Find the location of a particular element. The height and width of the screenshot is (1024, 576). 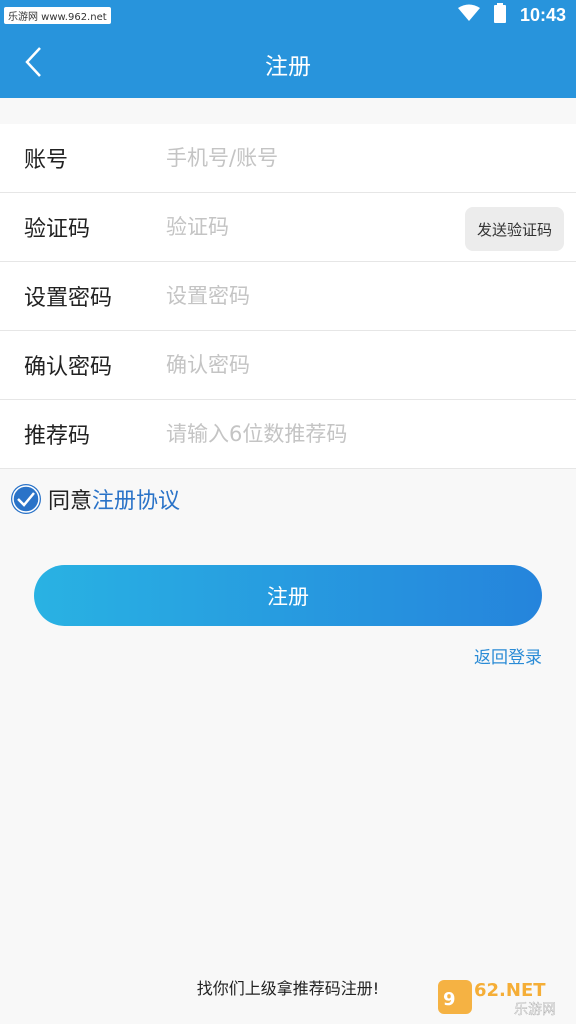

chevron-left-icon is located at coordinates (34, 64).